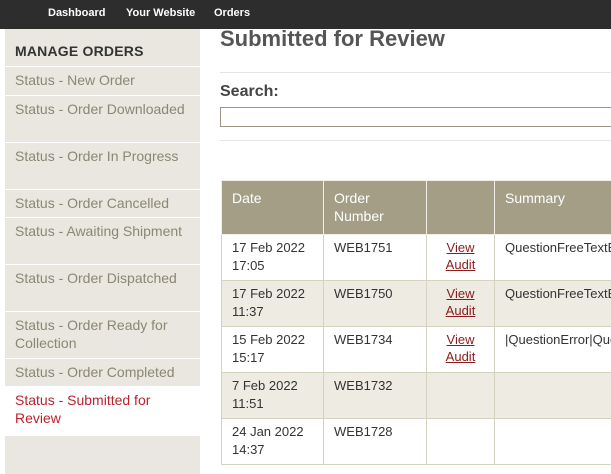  What do you see at coordinates (79, 51) in the screenshot?
I see `sidebar-heading: MANAGE ORDERS` at bounding box center [79, 51].